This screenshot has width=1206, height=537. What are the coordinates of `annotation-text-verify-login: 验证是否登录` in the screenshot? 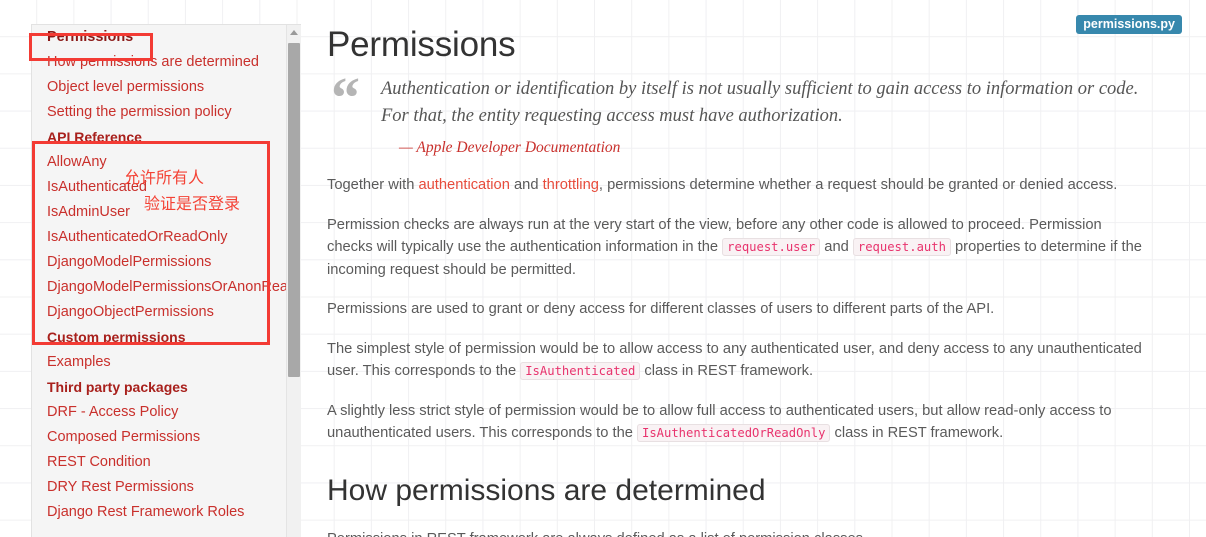 It's located at (192, 203).